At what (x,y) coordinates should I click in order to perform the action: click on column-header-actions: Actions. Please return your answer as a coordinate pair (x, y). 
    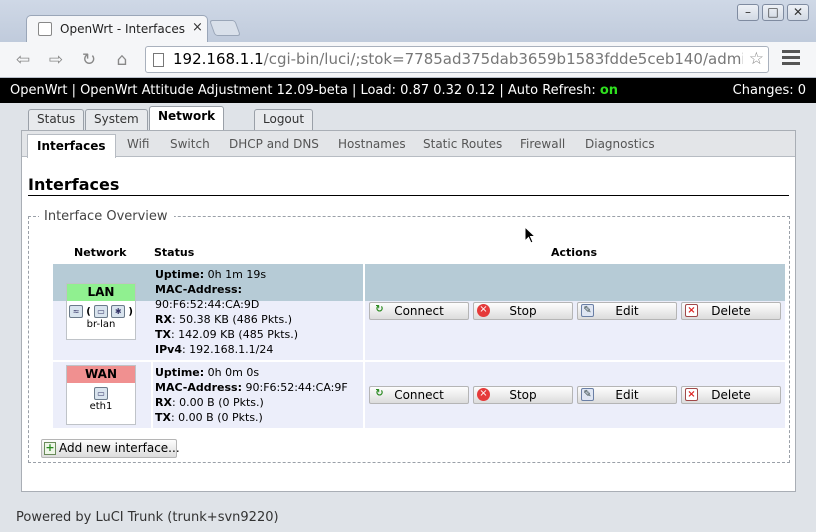
    Looking at the image, I should click on (574, 252).